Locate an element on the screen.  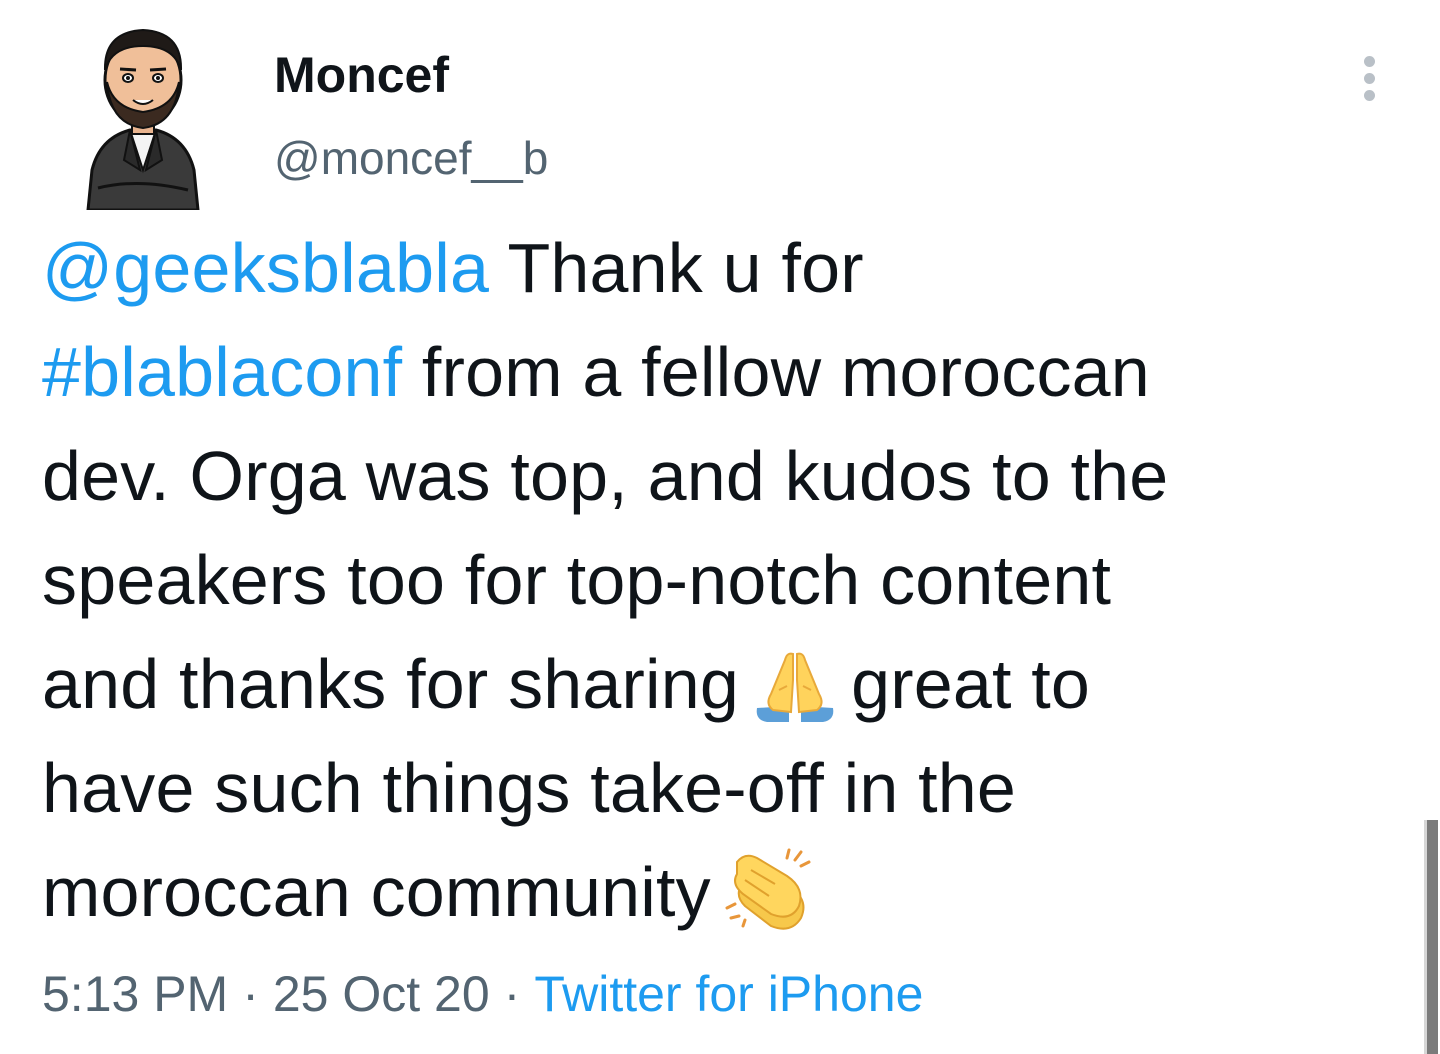
tweet-text-segment: and thanks for sharing is located at coordinates (391, 684).